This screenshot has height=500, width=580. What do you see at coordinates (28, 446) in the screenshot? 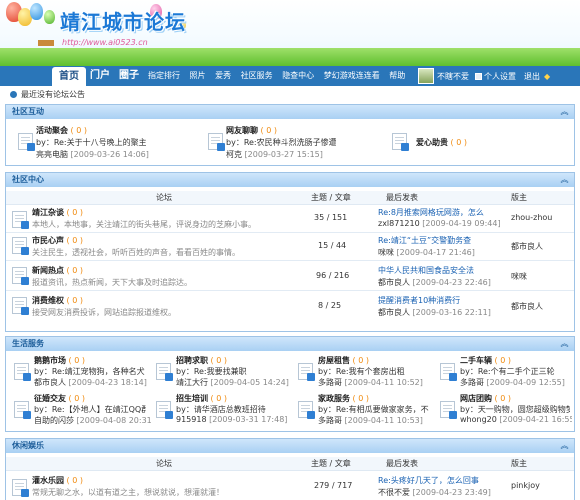
I see `section-title: 休闲娱乐` at bounding box center [28, 446].